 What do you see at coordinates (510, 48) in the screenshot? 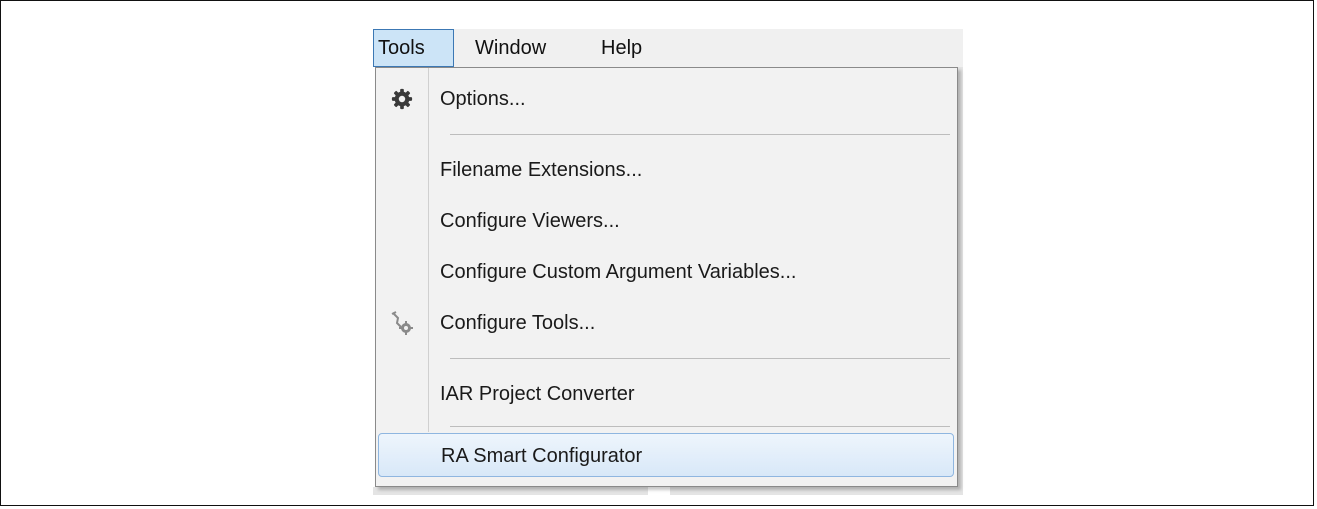
I see `menu-window: Window` at bounding box center [510, 48].